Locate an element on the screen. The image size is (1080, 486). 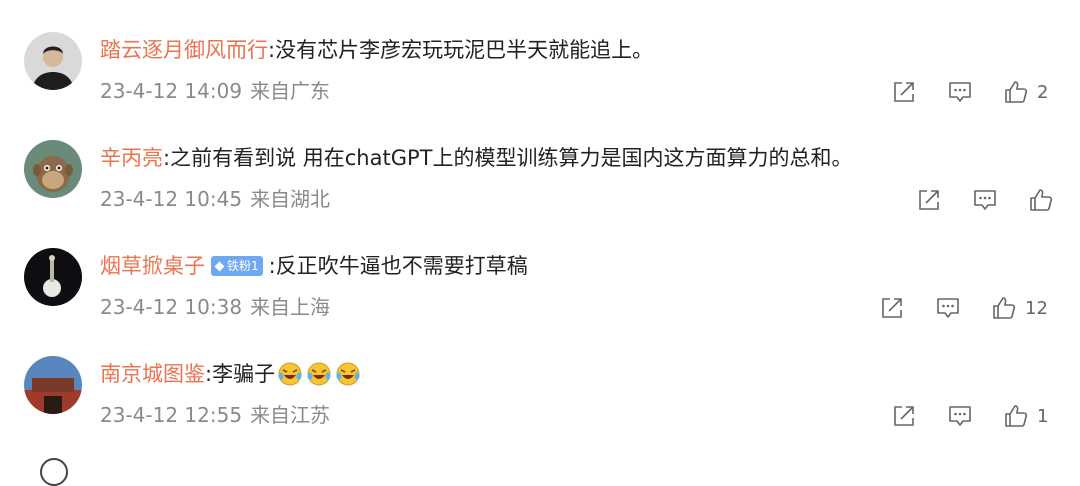
comment-meta: 23-4-12 10:45 来自湖北 is located at coordinates (215, 199).